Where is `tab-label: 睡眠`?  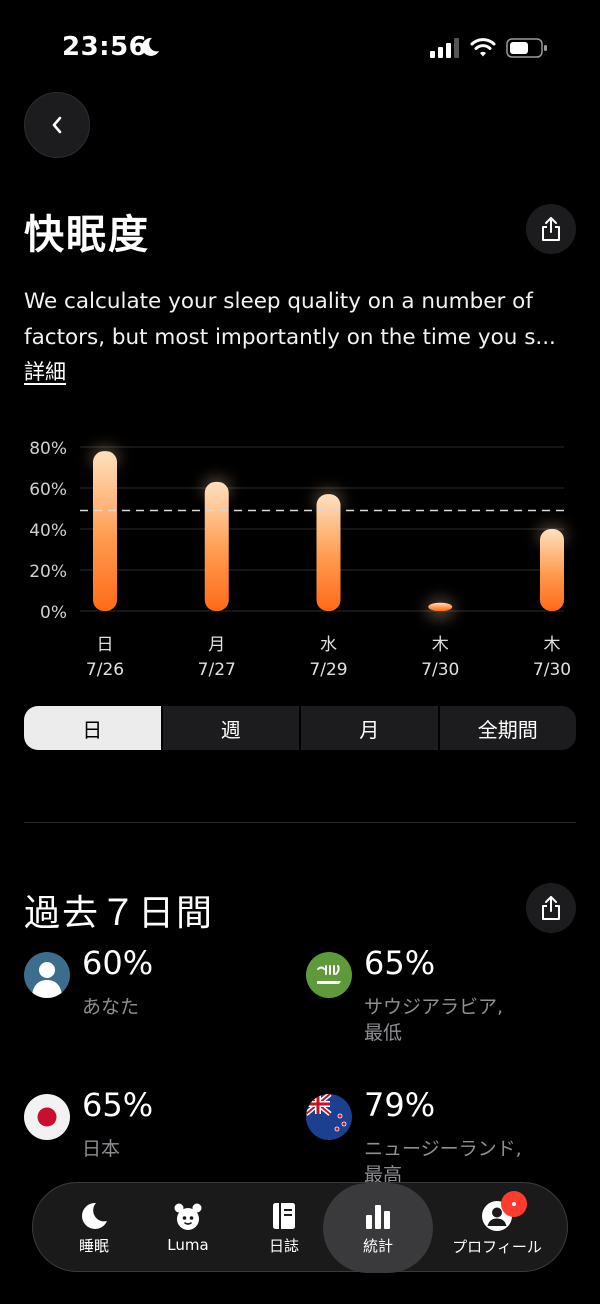 tab-label: 睡眠 is located at coordinates (93, 1245).